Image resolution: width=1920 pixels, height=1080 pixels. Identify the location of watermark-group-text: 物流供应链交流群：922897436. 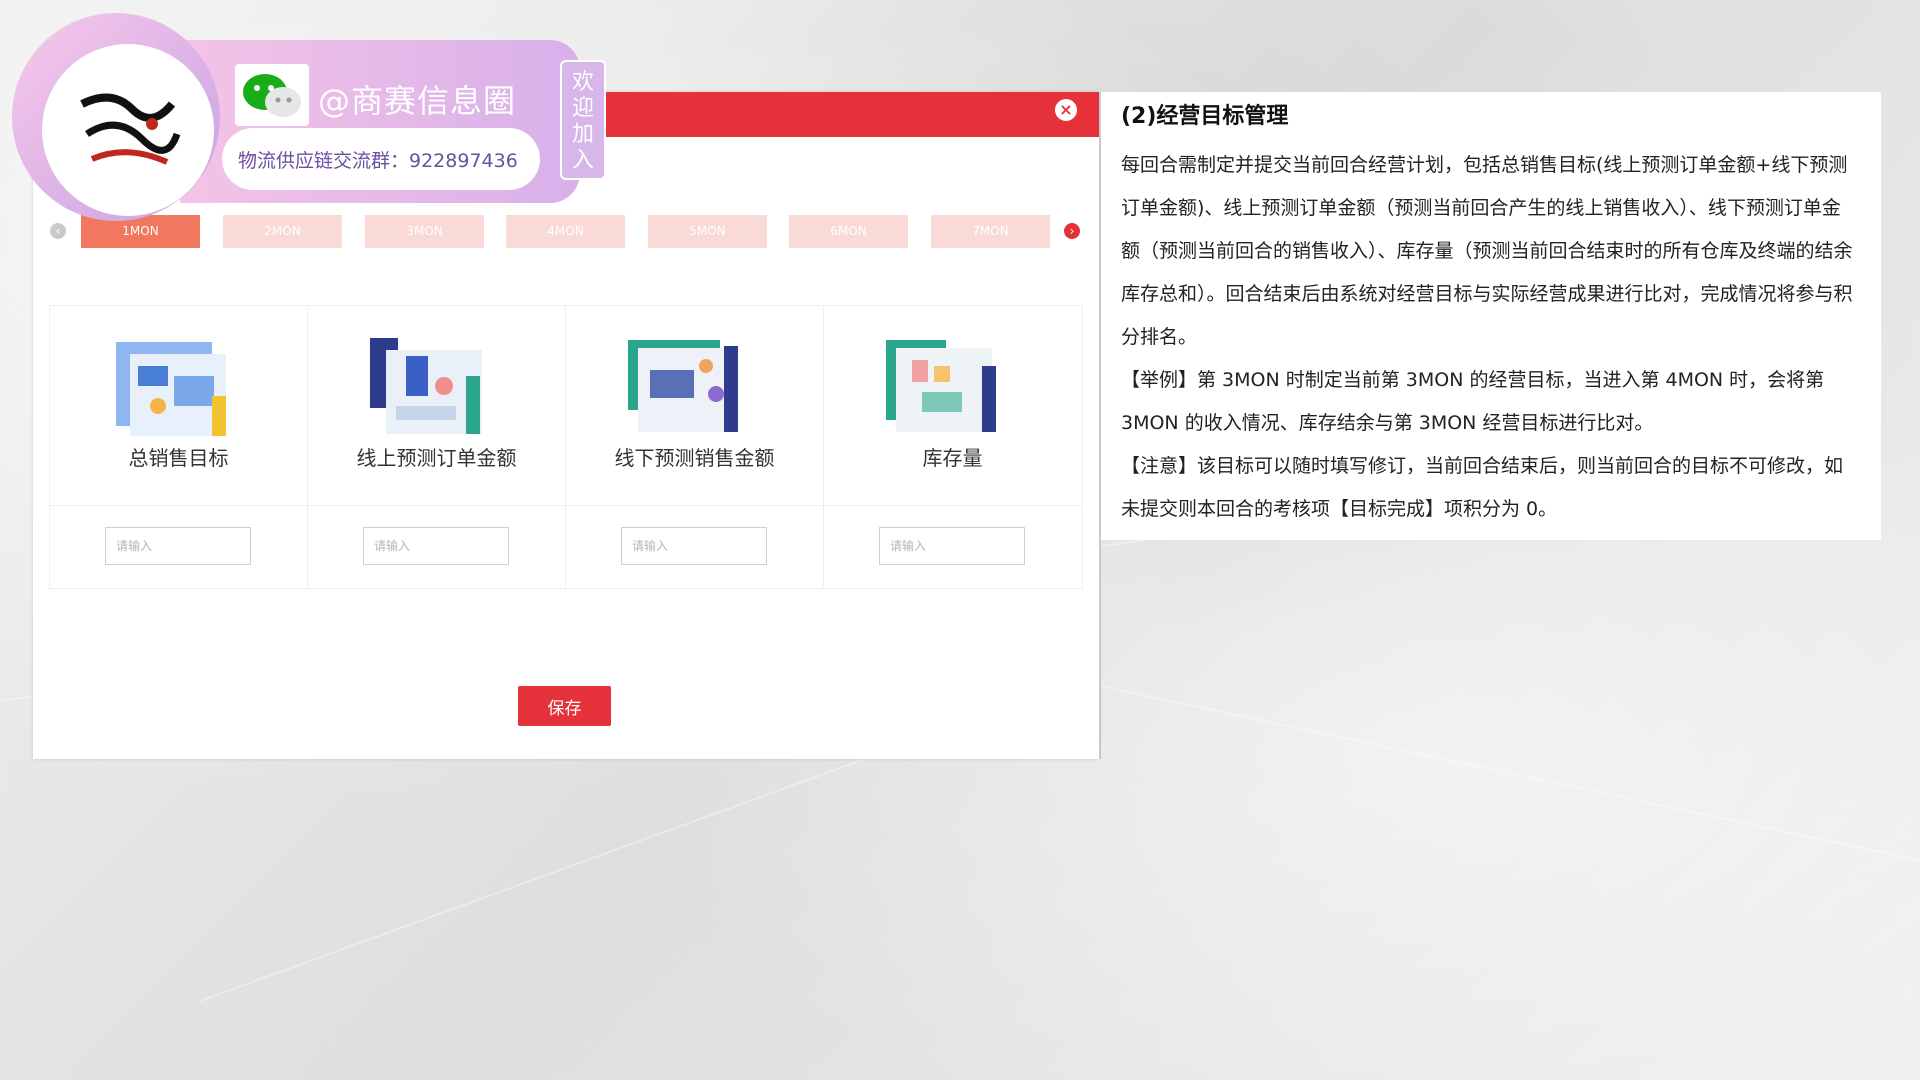
(378, 161).